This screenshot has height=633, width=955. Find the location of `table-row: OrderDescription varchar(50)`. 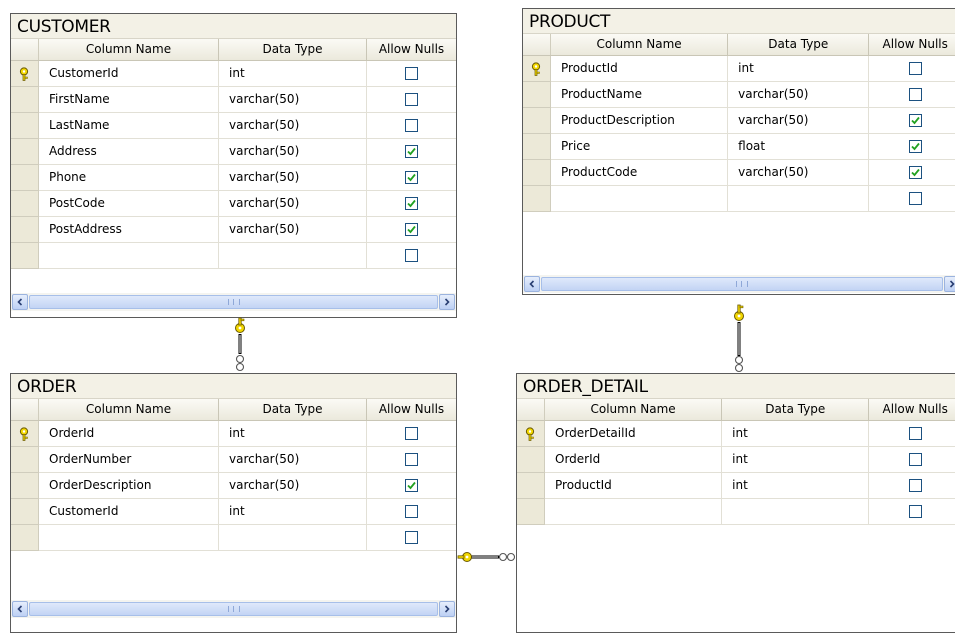

table-row: OrderDescription varchar(50) is located at coordinates (233, 486).